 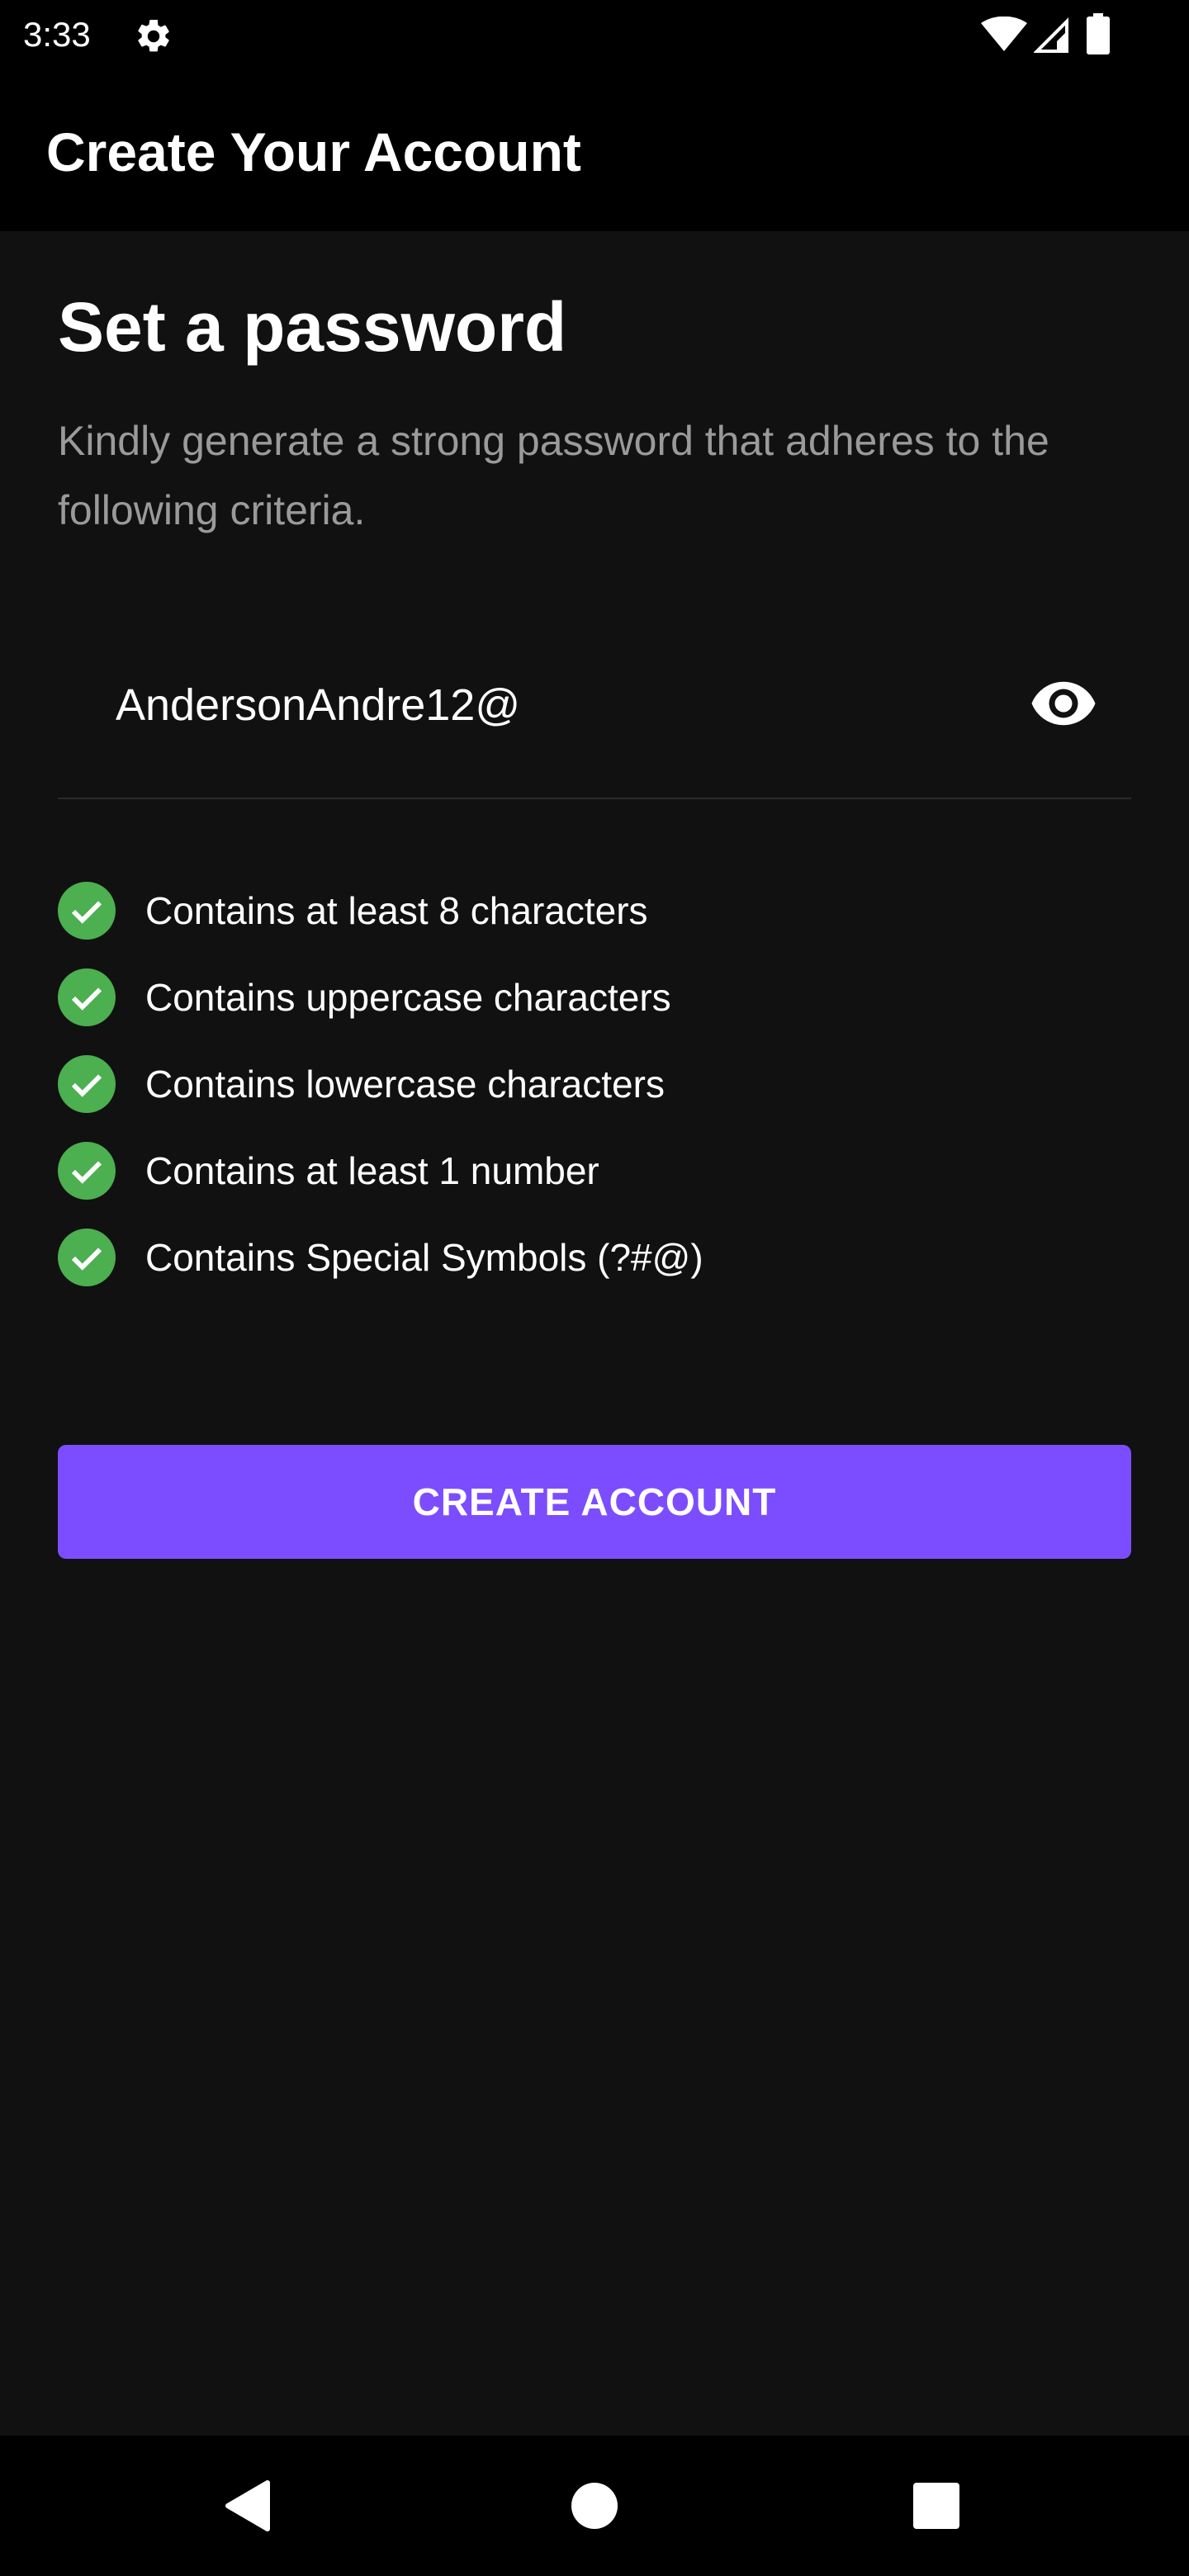 What do you see at coordinates (594, 34) in the screenshot?
I see `status-bar: 3:33` at bounding box center [594, 34].